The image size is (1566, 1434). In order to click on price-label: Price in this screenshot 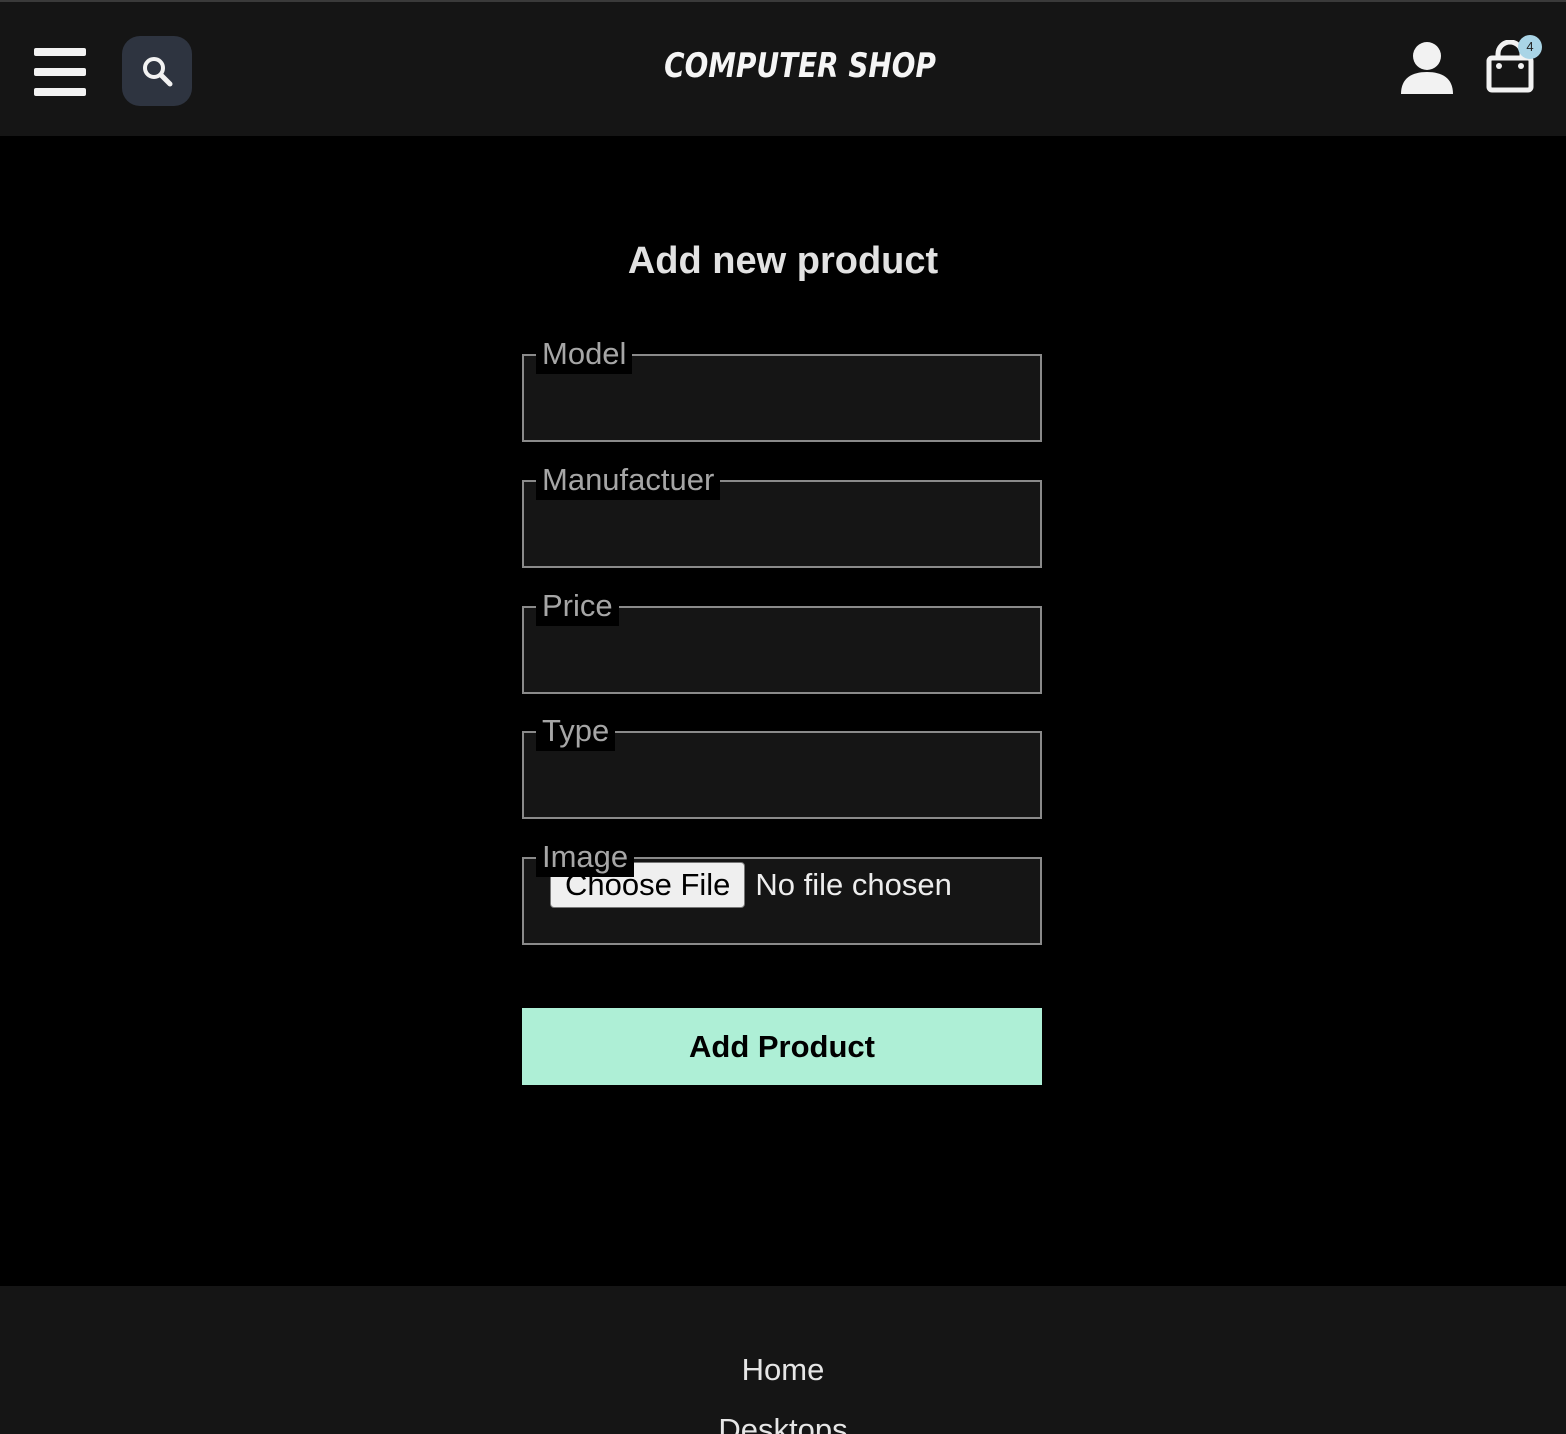, I will do `click(577, 606)`.